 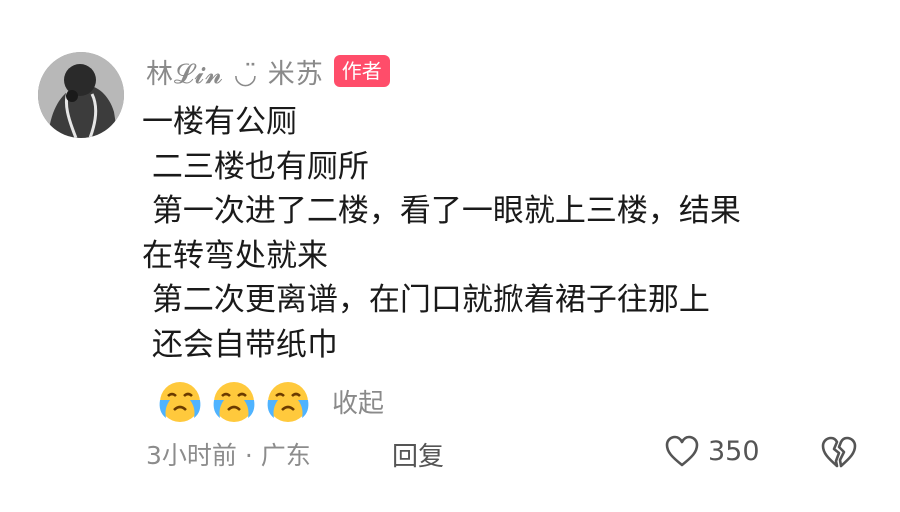 I want to click on like-button: 350, so click(x=712, y=451).